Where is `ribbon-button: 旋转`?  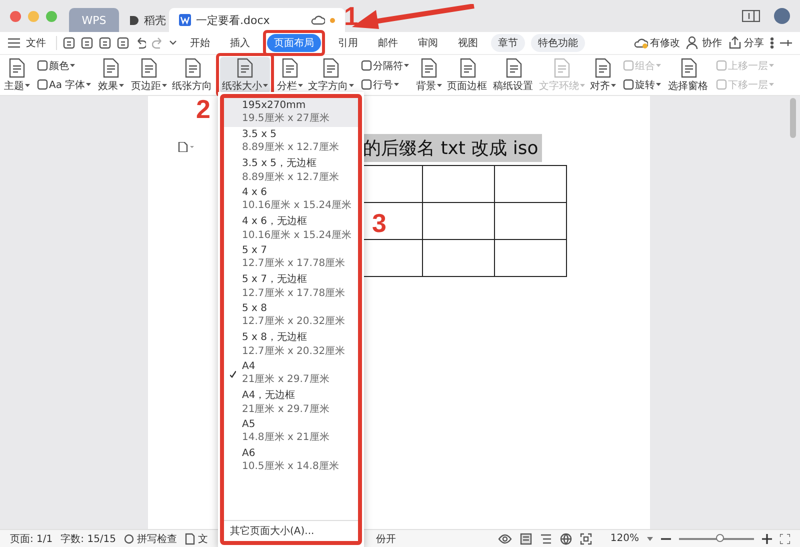 ribbon-button: 旋转 is located at coordinates (642, 84).